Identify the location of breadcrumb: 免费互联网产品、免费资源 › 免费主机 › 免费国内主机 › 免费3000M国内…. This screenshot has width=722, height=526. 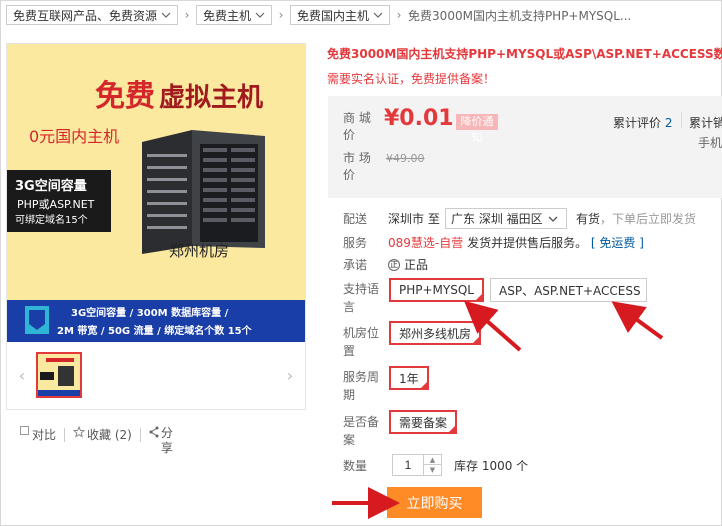
(318, 15).